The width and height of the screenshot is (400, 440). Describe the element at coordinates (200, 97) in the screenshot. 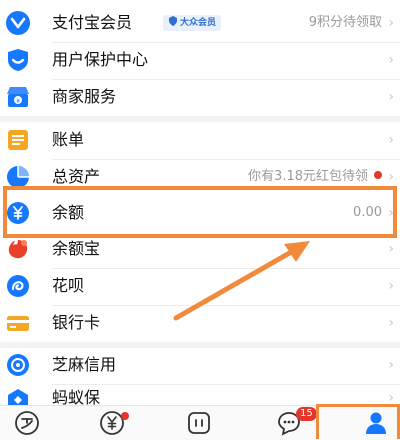

I see `menu-item-merchant: ¥ 商家服务 ›` at that location.